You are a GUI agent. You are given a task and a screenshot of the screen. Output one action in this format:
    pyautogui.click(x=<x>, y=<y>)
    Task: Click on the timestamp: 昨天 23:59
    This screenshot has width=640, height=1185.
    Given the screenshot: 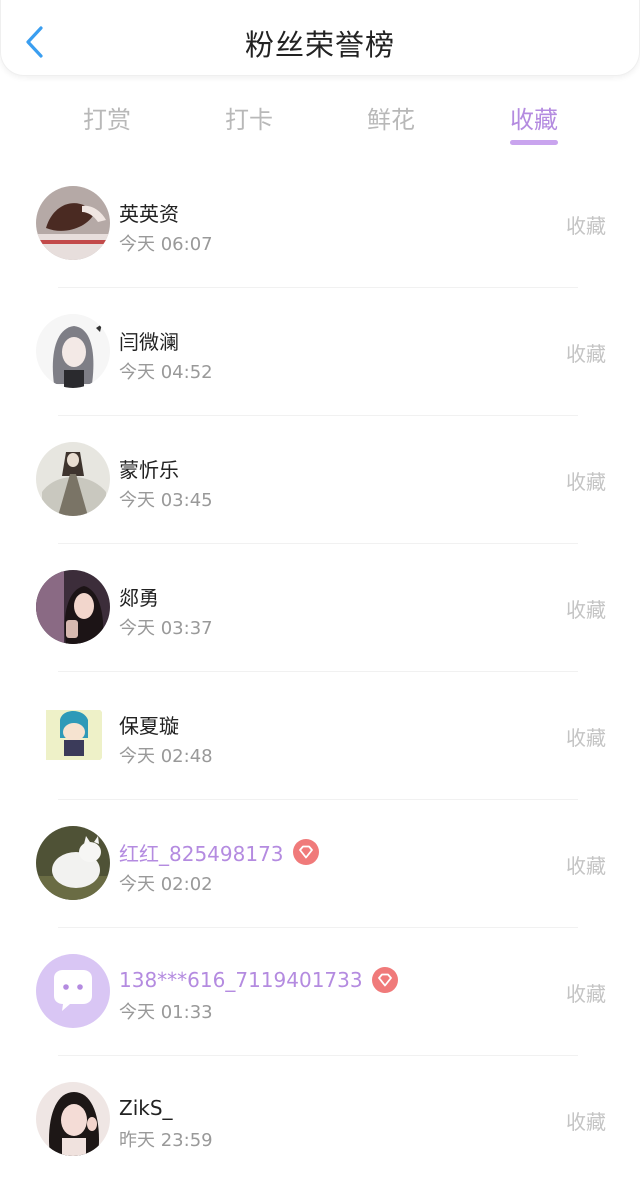 What is the action you would take?
    pyautogui.click(x=166, y=1140)
    